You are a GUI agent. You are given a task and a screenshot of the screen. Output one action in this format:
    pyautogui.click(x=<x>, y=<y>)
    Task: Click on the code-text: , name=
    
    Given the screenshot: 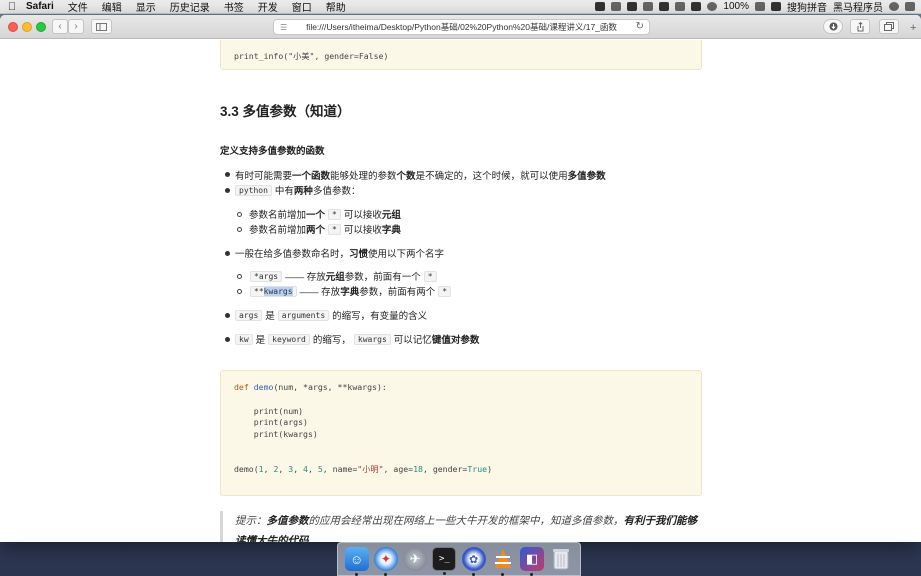 What is the action you would take?
    pyautogui.click(x=340, y=469)
    